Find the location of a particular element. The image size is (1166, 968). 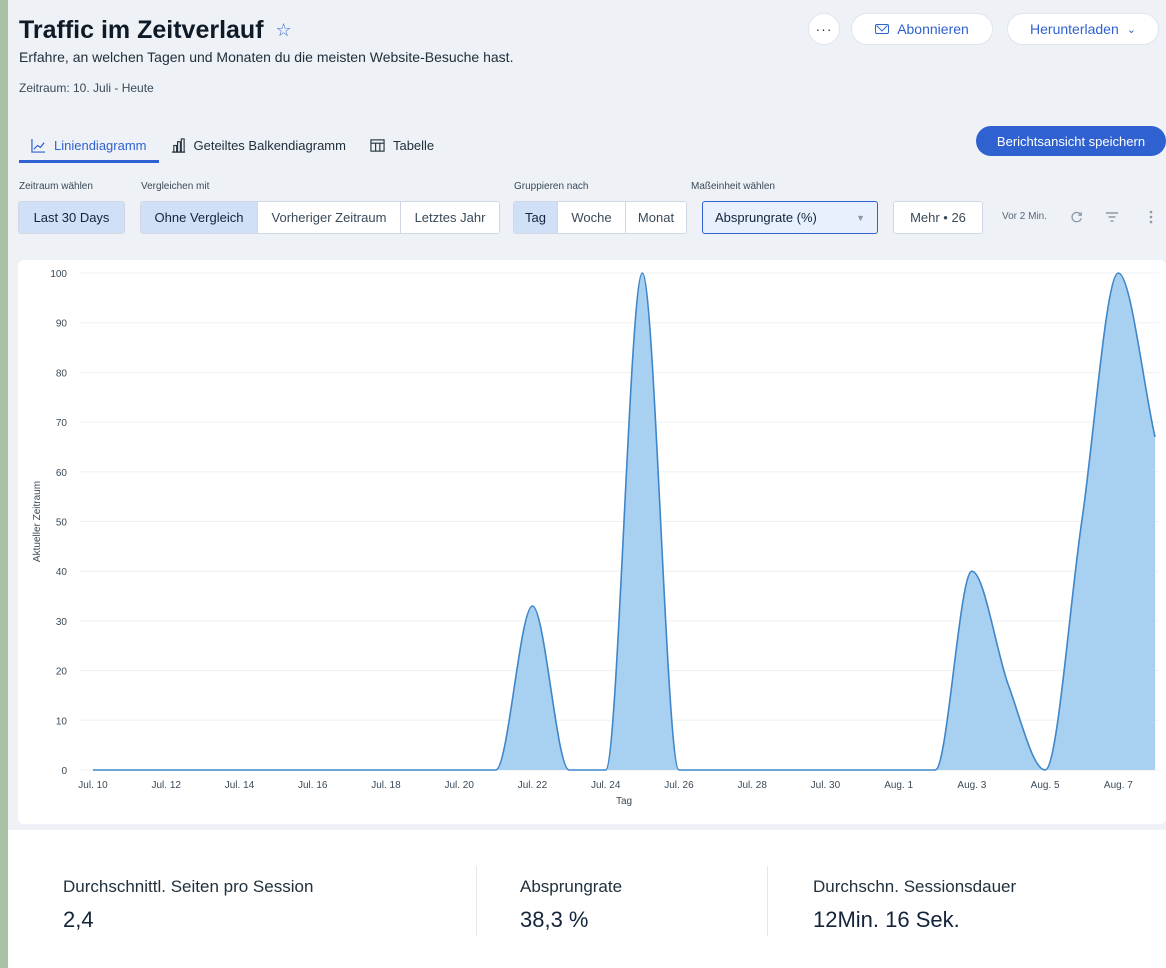

x-tick-label: Jul. 10 is located at coordinates (93, 785).